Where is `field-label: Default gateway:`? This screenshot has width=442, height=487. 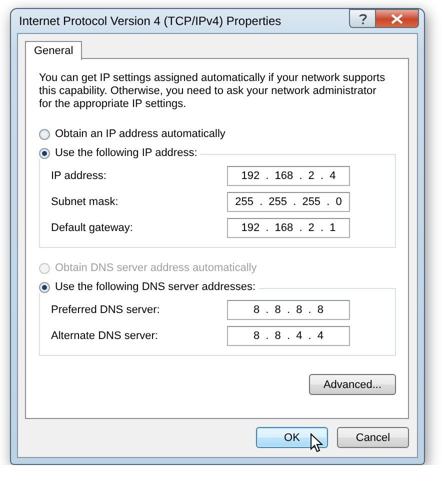
field-label: Default gateway: is located at coordinates (92, 228).